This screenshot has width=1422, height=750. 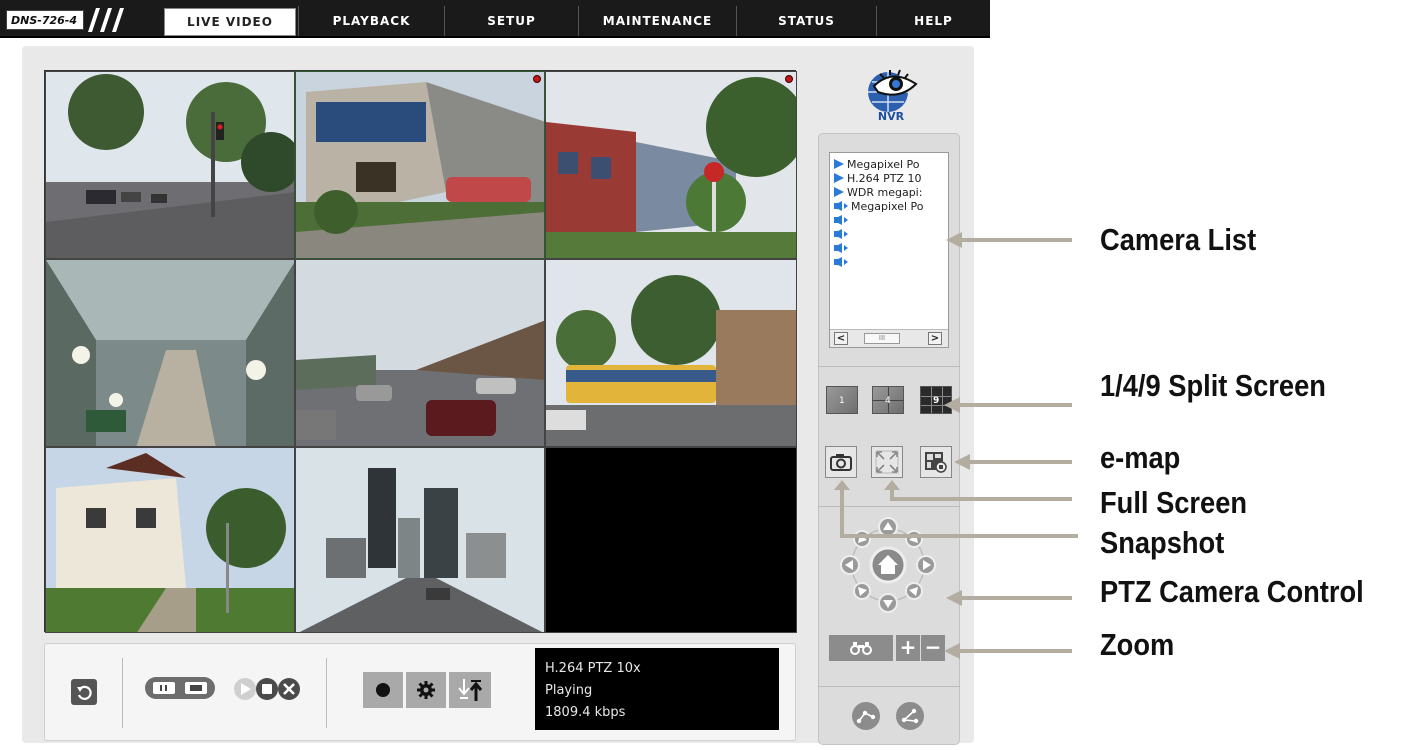 What do you see at coordinates (1232, 591) in the screenshot?
I see `annotation-ptz-control: PTZ Camera Control` at bounding box center [1232, 591].